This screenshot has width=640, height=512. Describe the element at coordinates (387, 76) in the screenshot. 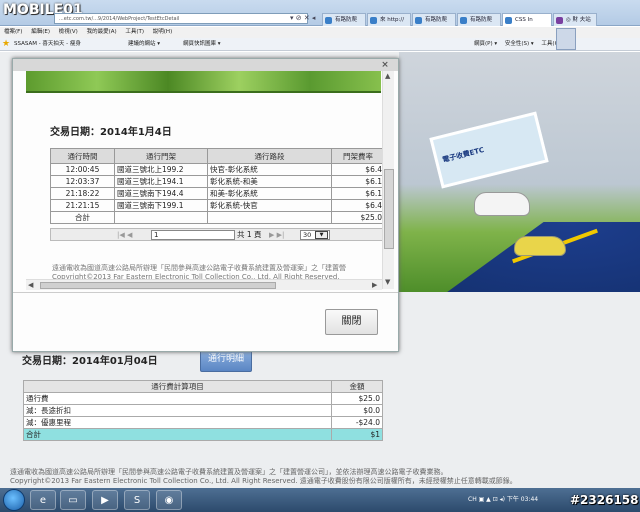

I see `scroll-up-icon: ▲` at that location.